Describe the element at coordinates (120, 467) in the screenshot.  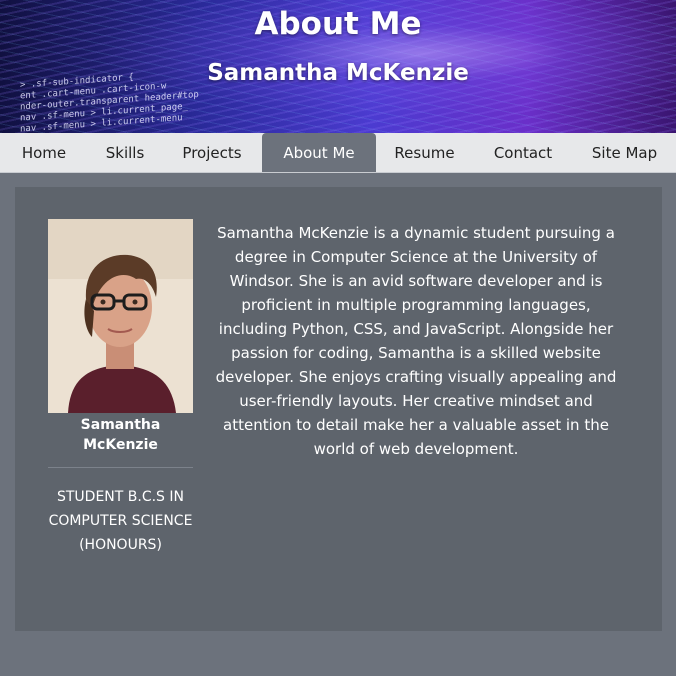
I see `profile-divider` at that location.